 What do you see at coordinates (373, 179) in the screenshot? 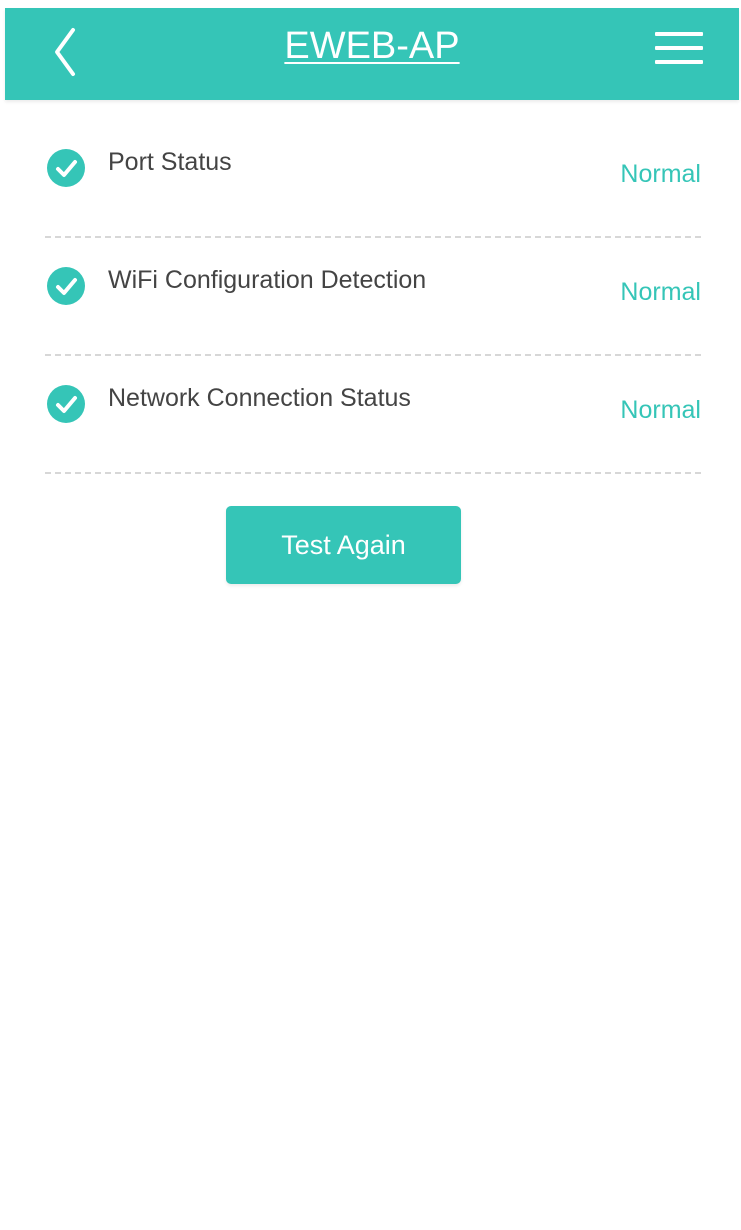
I see `list-item: Port Status Normal` at bounding box center [373, 179].